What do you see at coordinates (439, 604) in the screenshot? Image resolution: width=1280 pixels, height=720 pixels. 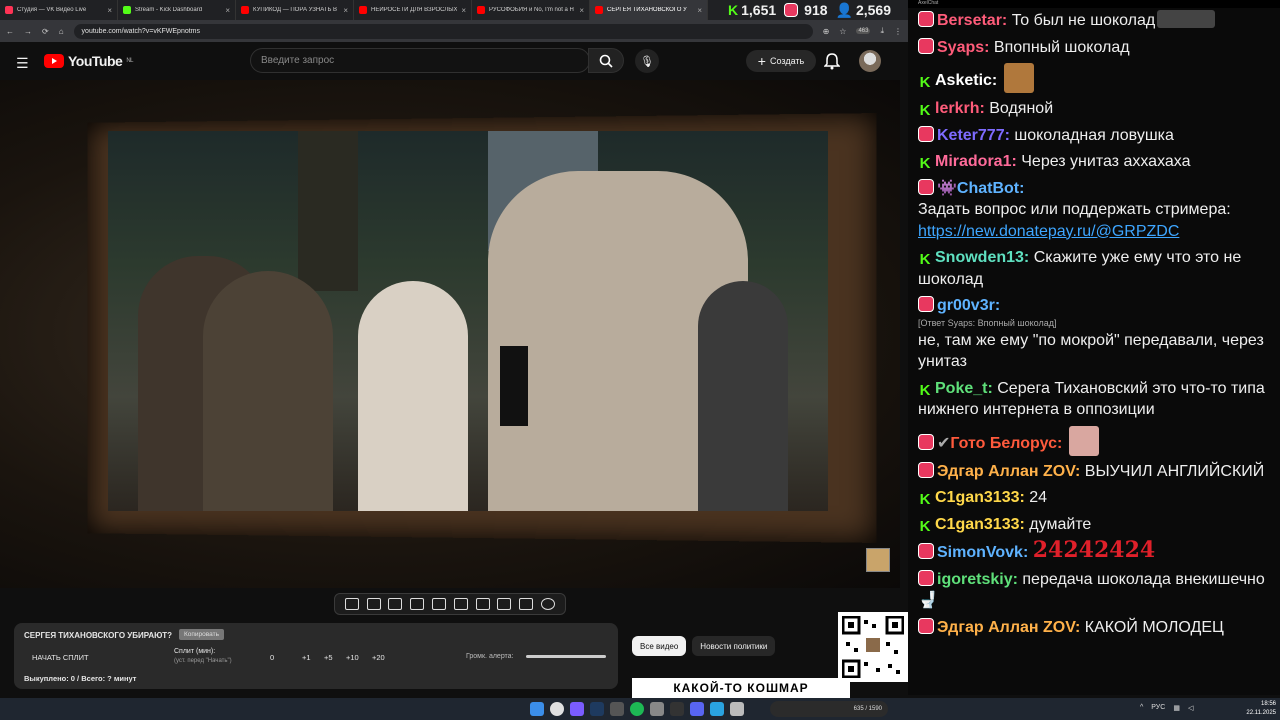 I see `picture-in-picture-icon` at bounding box center [439, 604].